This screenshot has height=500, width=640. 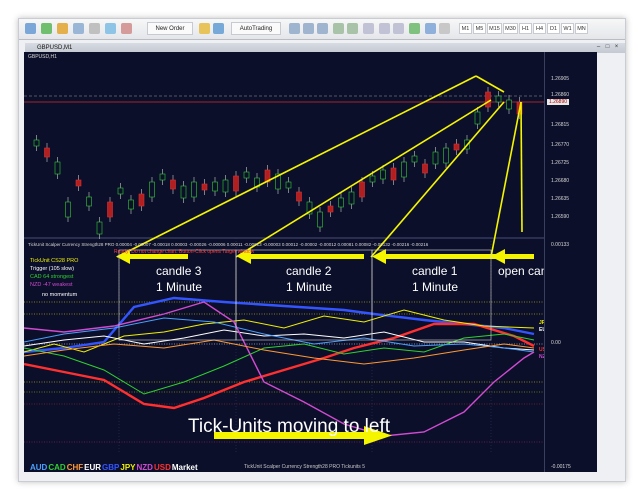 What do you see at coordinates (309, 287) in the screenshot?
I see `annotation-candle2-sub: 1 Minute` at bounding box center [309, 287].